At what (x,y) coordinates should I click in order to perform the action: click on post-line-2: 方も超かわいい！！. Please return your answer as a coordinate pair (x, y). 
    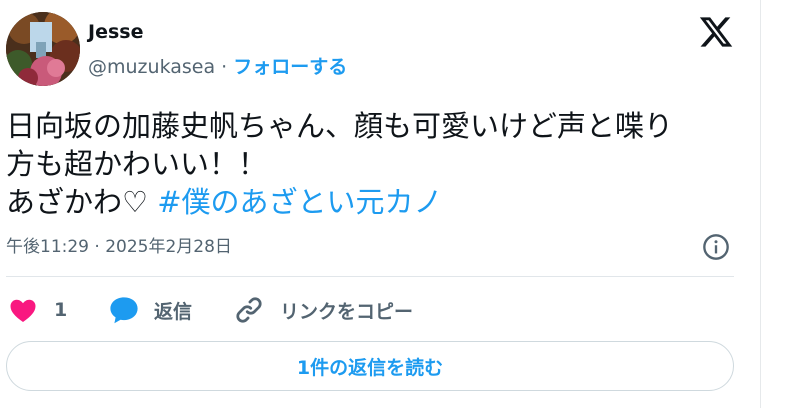
    Looking at the image, I should click on (137, 164).